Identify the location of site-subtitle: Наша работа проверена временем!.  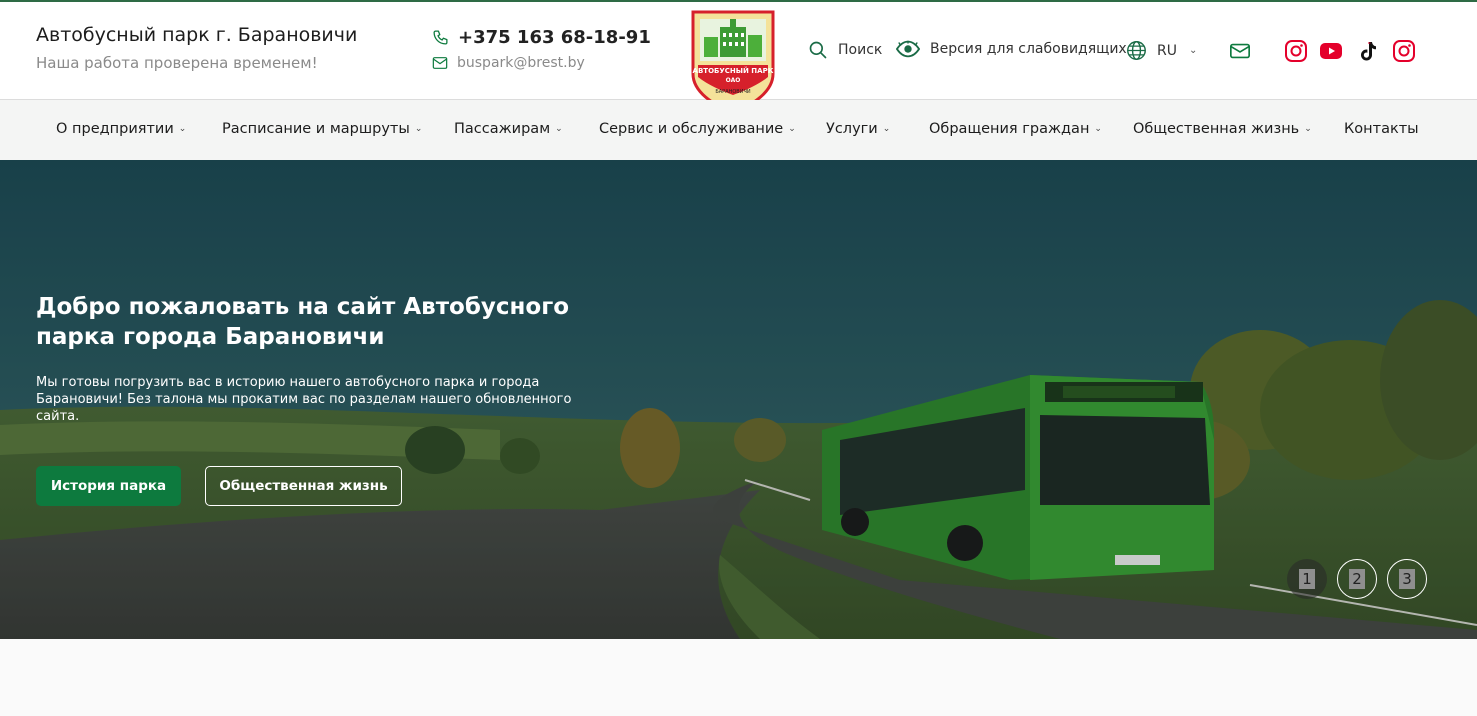
(177, 63).